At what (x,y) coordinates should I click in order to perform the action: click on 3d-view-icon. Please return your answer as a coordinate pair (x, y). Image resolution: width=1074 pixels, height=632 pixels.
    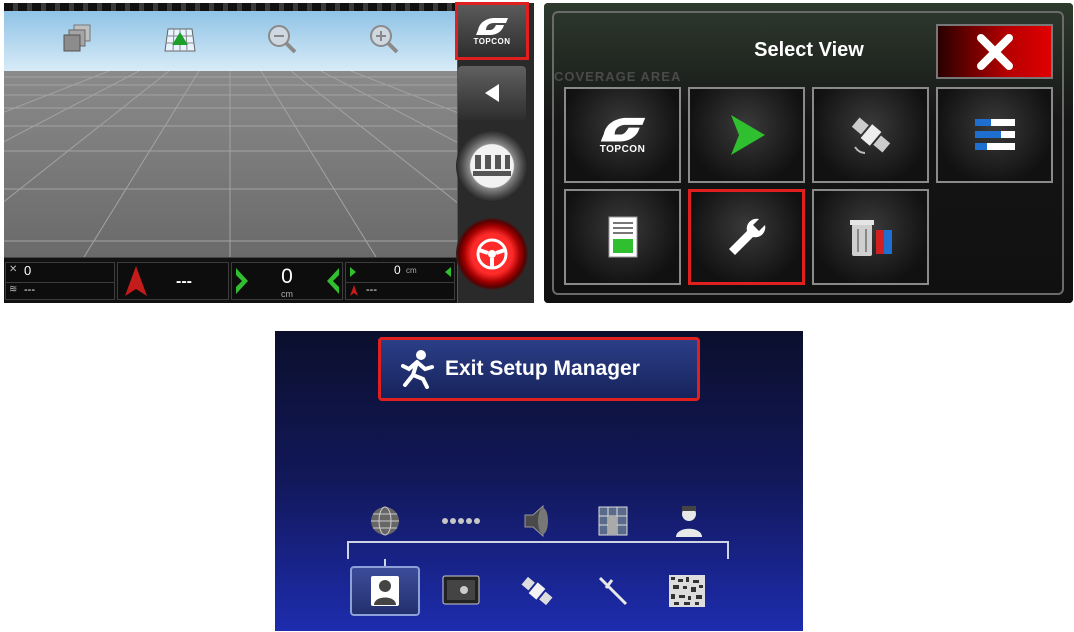
    Looking at the image, I should click on (78, 39).